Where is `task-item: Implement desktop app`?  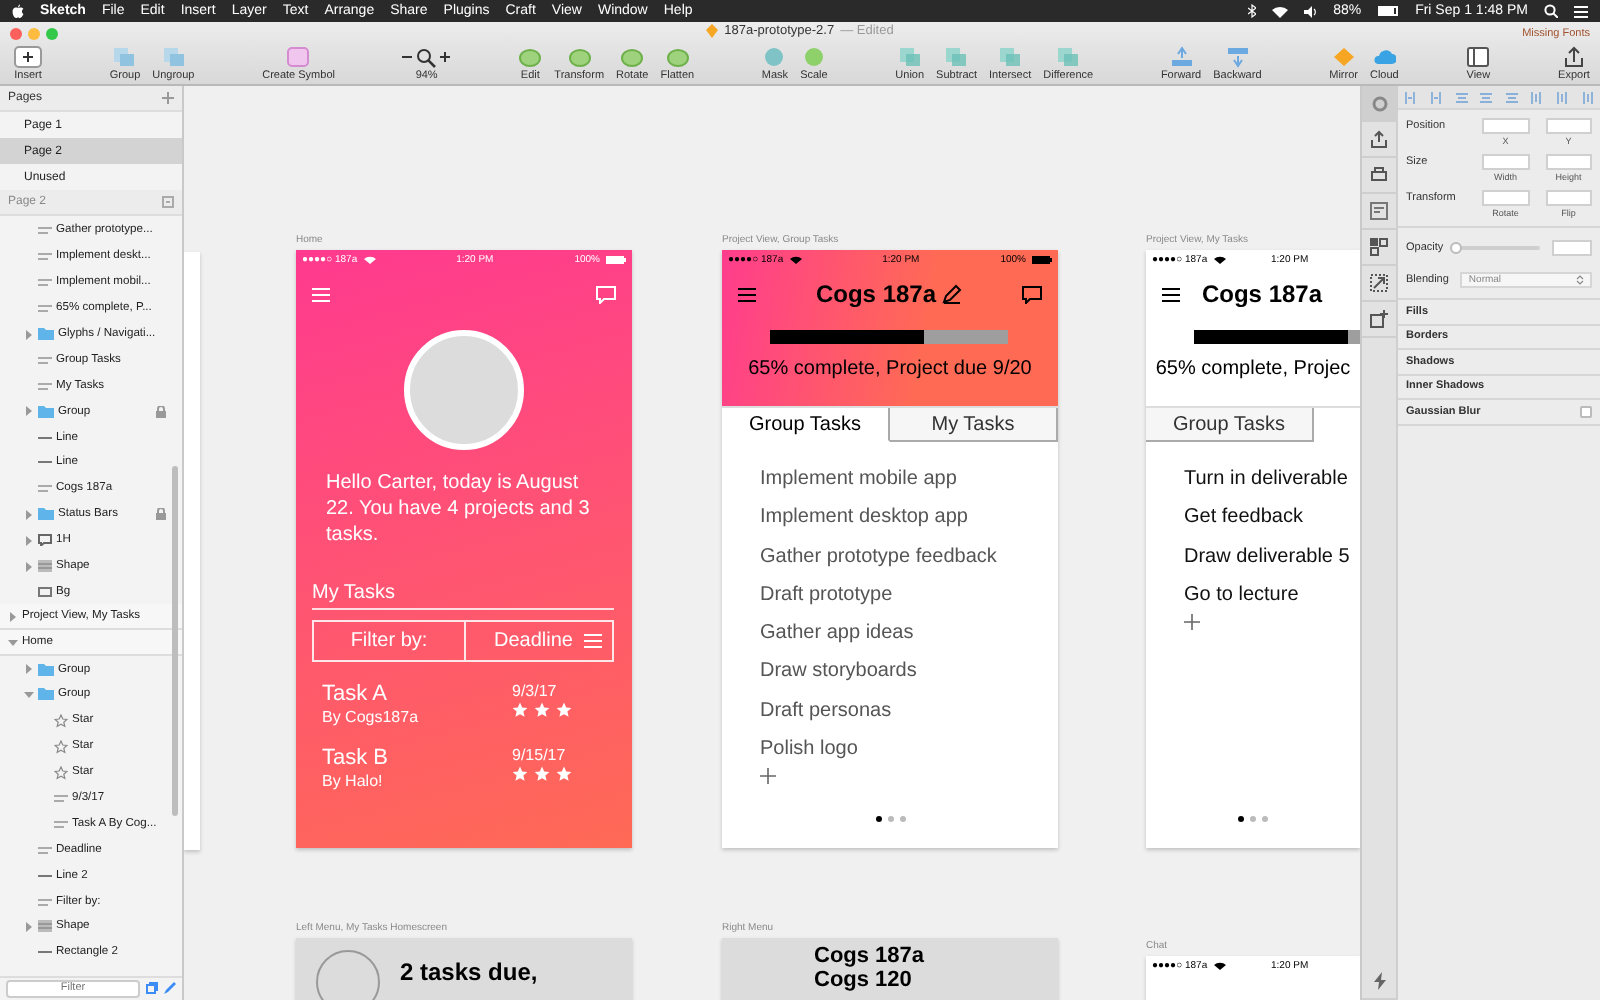
task-item: Implement desktop app is located at coordinates (909, 518).